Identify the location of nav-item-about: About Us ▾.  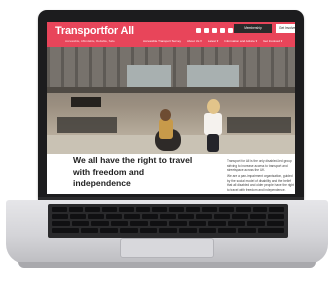
(194, 41).